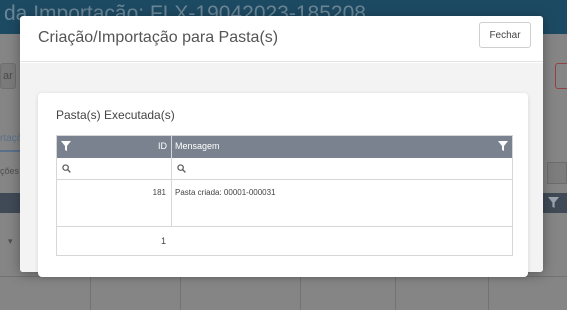 This screenshot has height=310, width=567. What do you see at coordinates (10, 241) in the screenshot?
I see `chevron-down-icon: ▾` at bounding box center [10, 241].